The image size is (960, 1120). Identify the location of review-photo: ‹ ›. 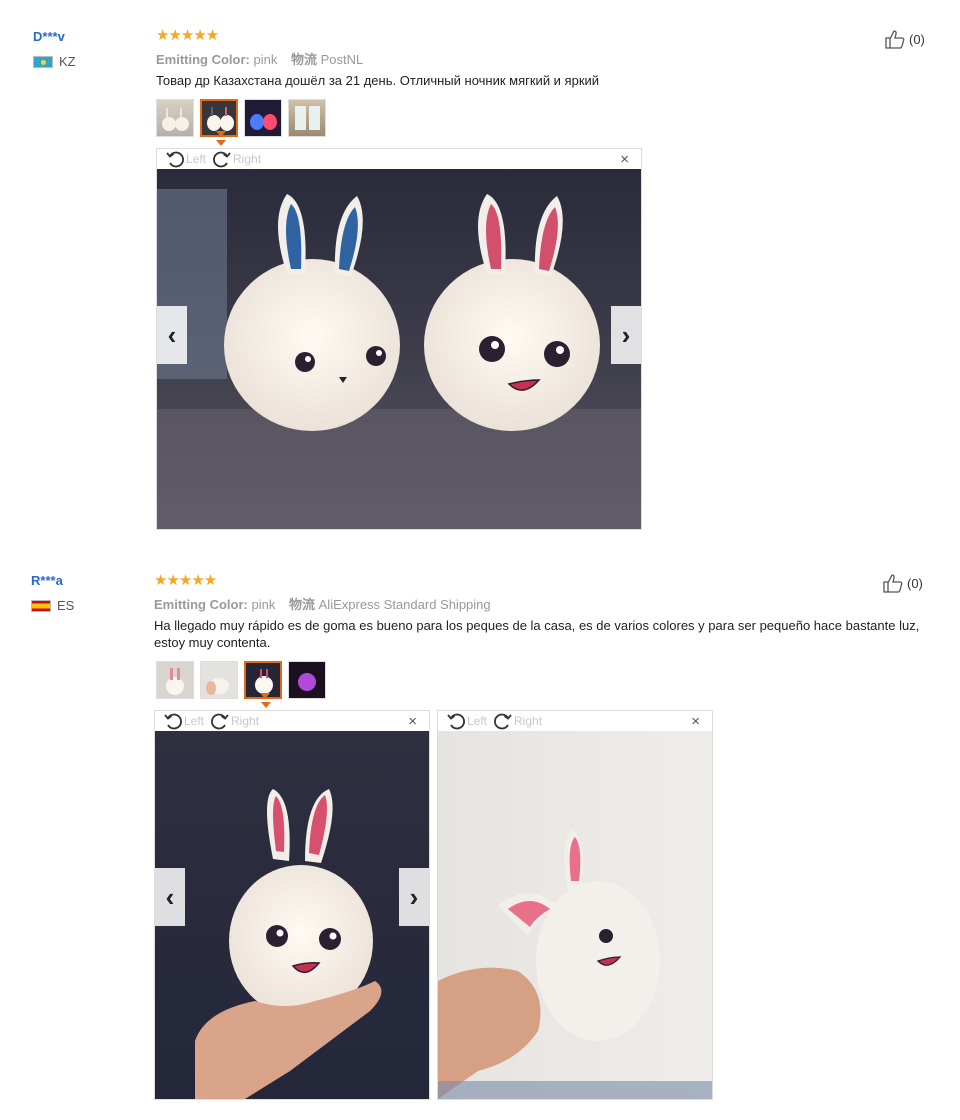
(292, 915).